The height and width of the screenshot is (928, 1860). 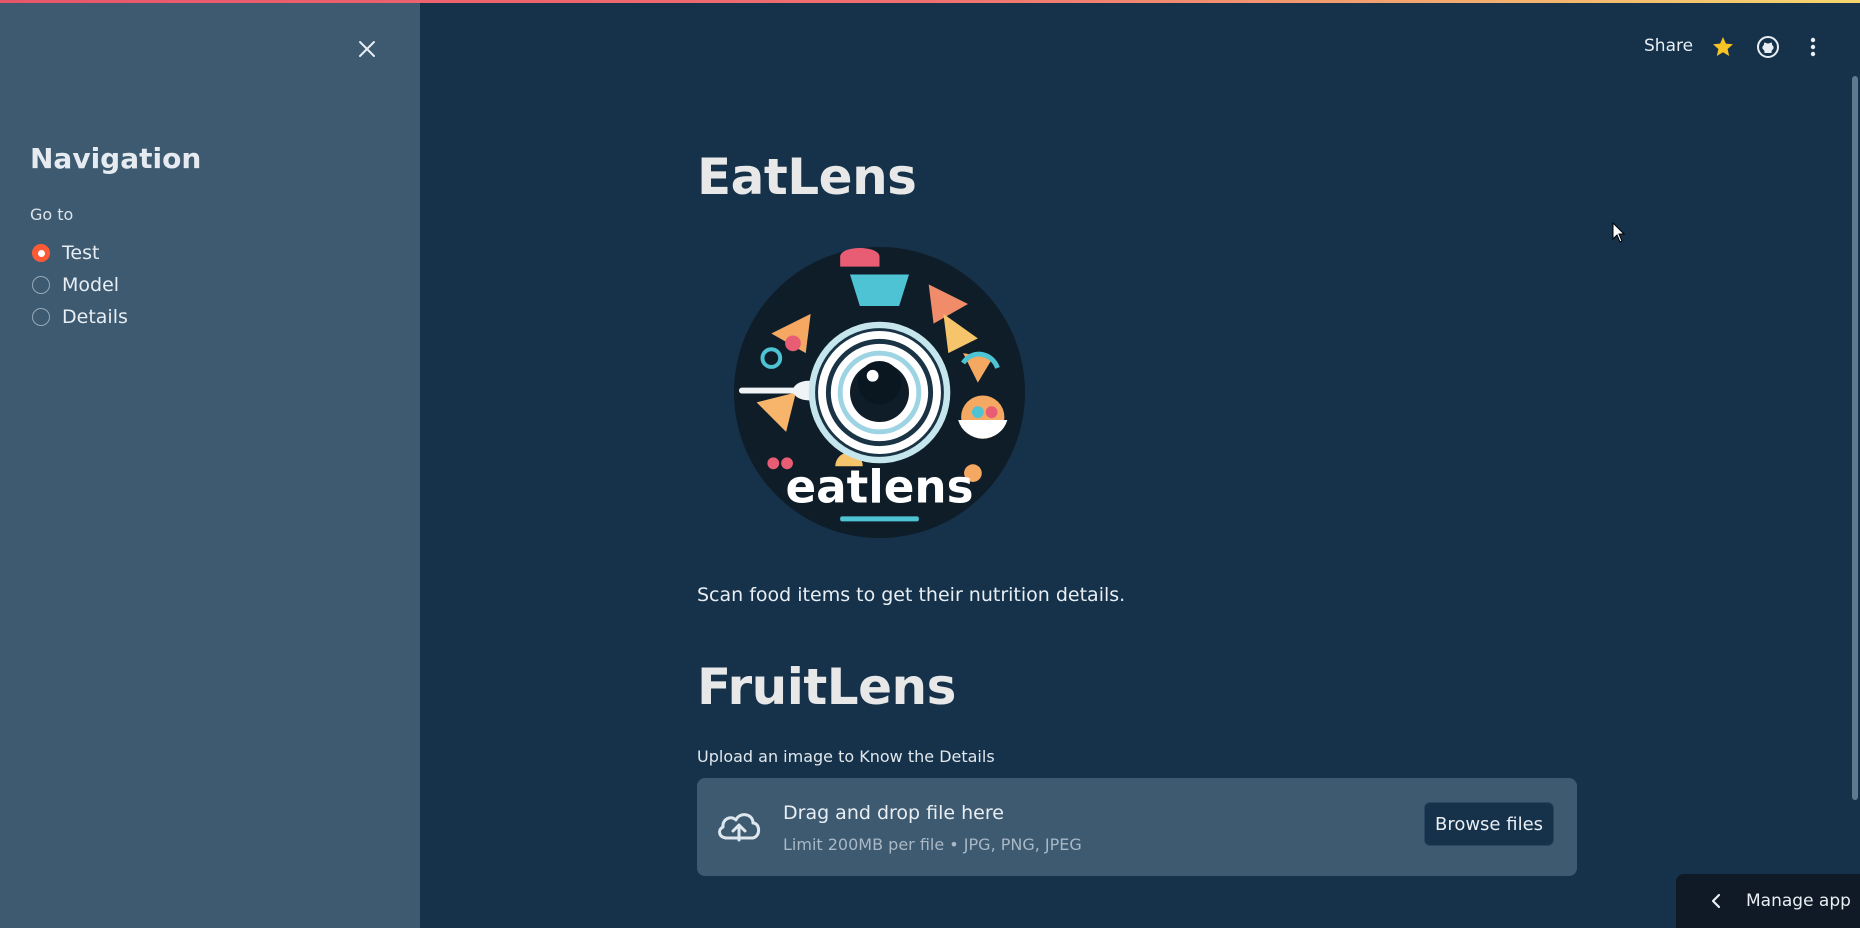 I want to click on star-button, so click(x=1723, y=47).